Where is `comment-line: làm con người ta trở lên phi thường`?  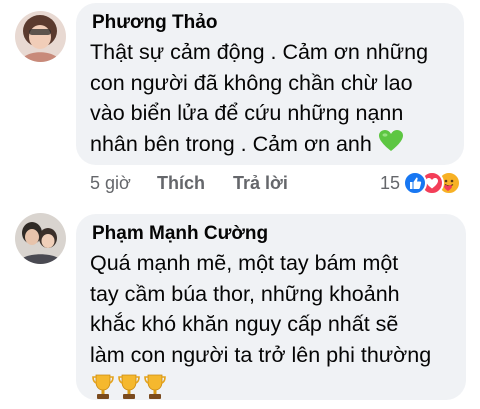 comment-line: làm con người ta trở lên phi thường is located at coordinates (261, 354).